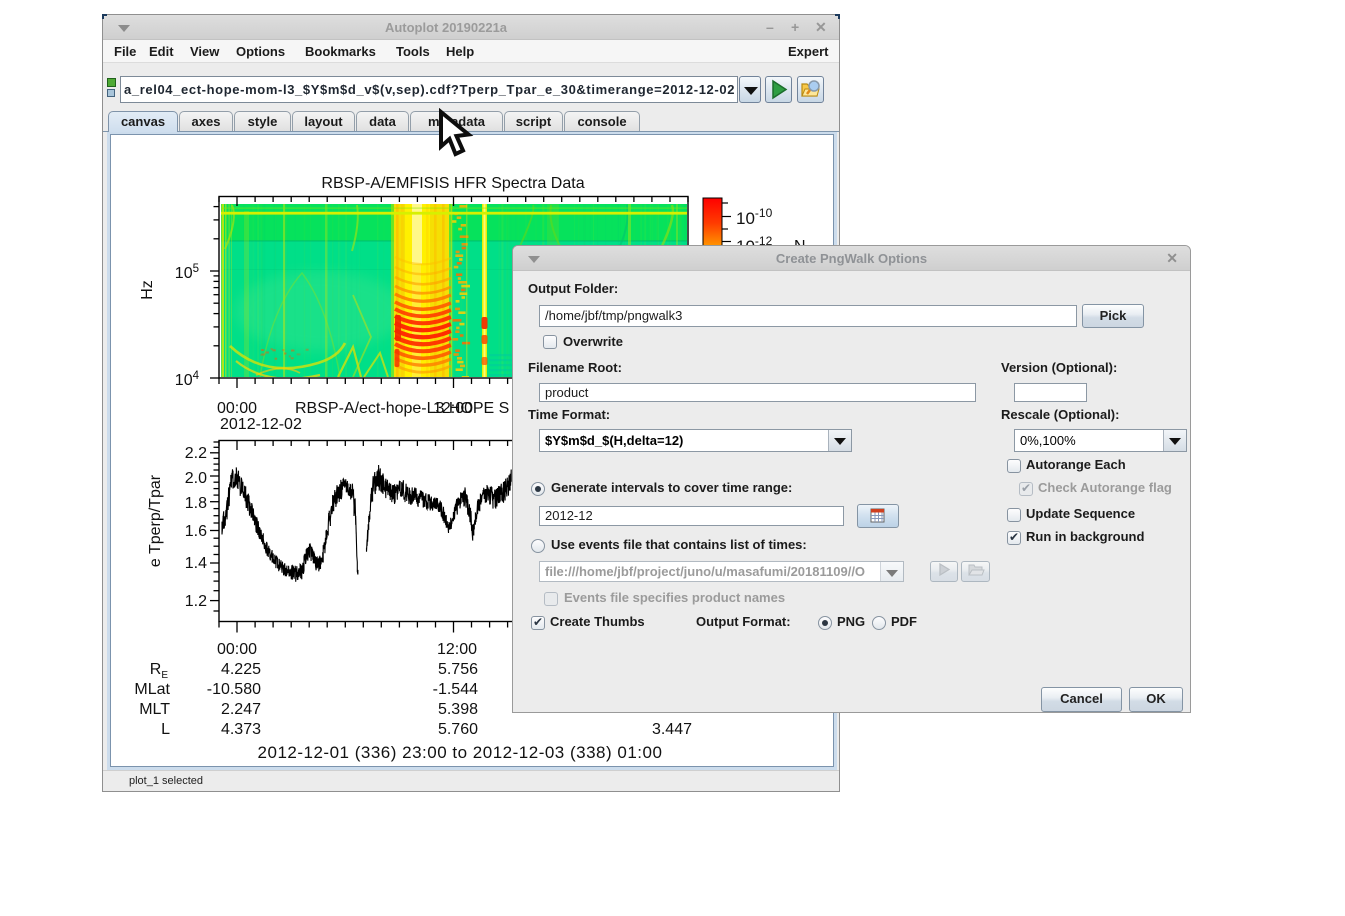  Describe the element at coordinates (452, 183) in the screenshot. I see `svg-text:RBSP-A/EMFISIS HFR Spectra Da: RBSP-A/EMFISIS HFR Spectra Data` at that location.